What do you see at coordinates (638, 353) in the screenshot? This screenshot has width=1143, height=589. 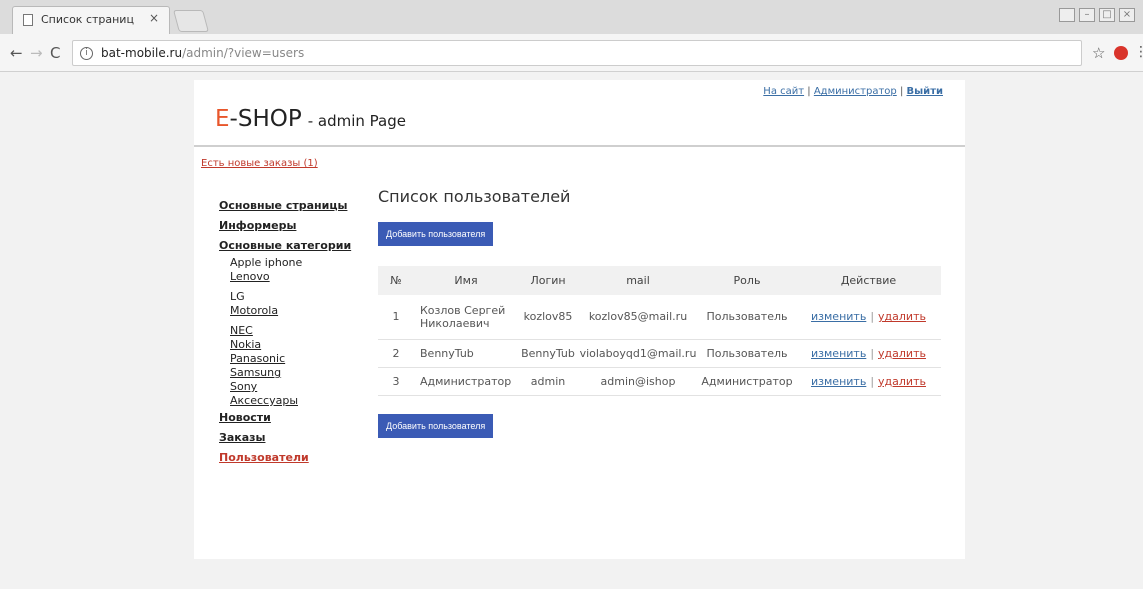 I see `cell-mail: violaboyqd1@mail.ru` at bounding box center [638, 353].